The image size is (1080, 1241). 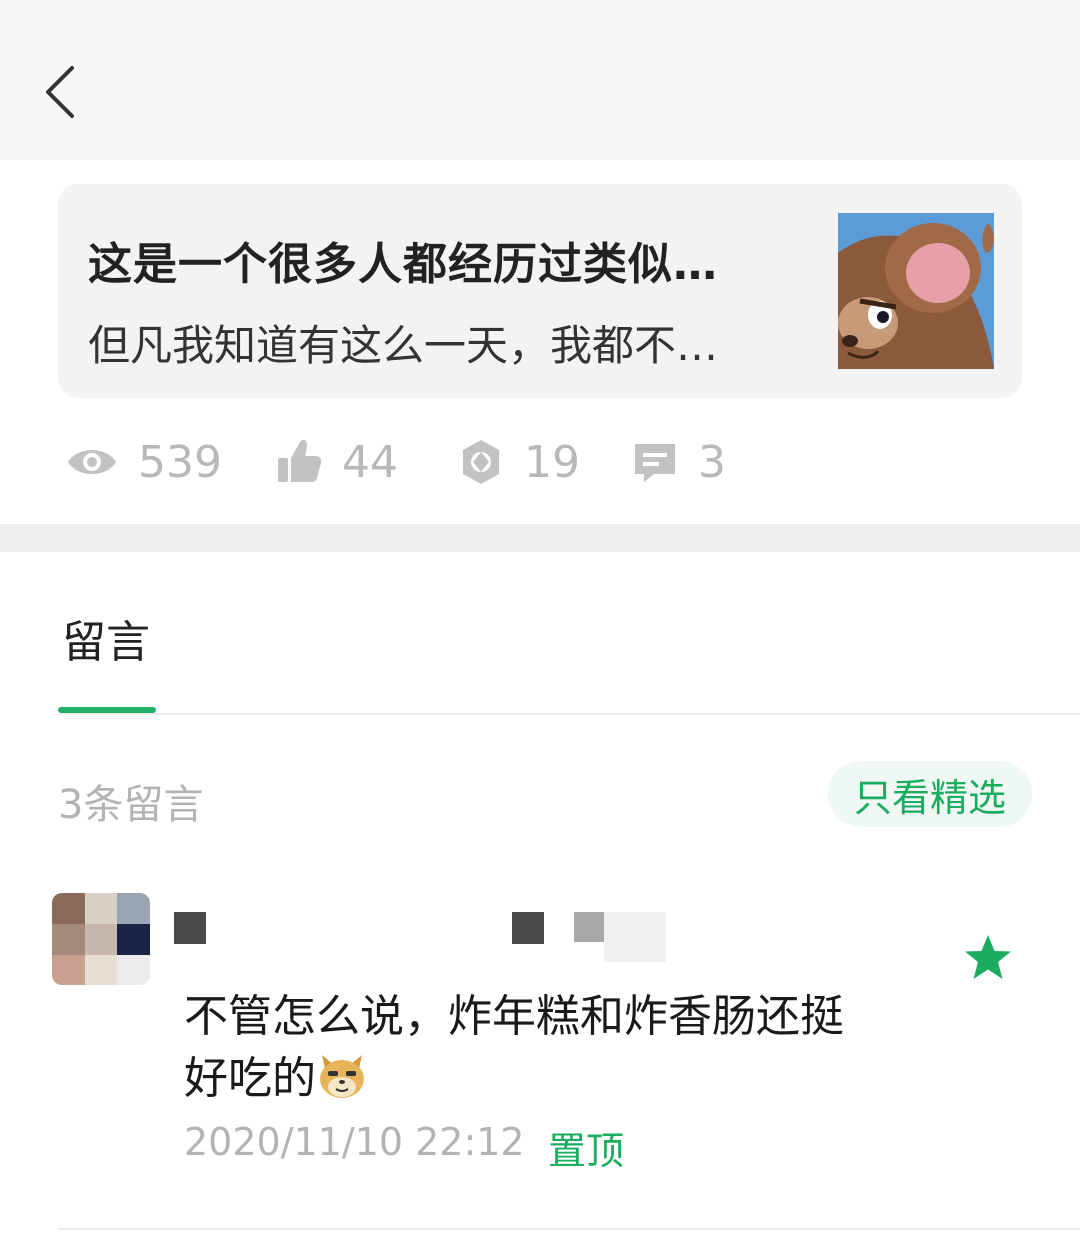 What do you see at coordinates (92, 462) in the screenshot?
I see `eye-icon` at bounding box center [92, 462].